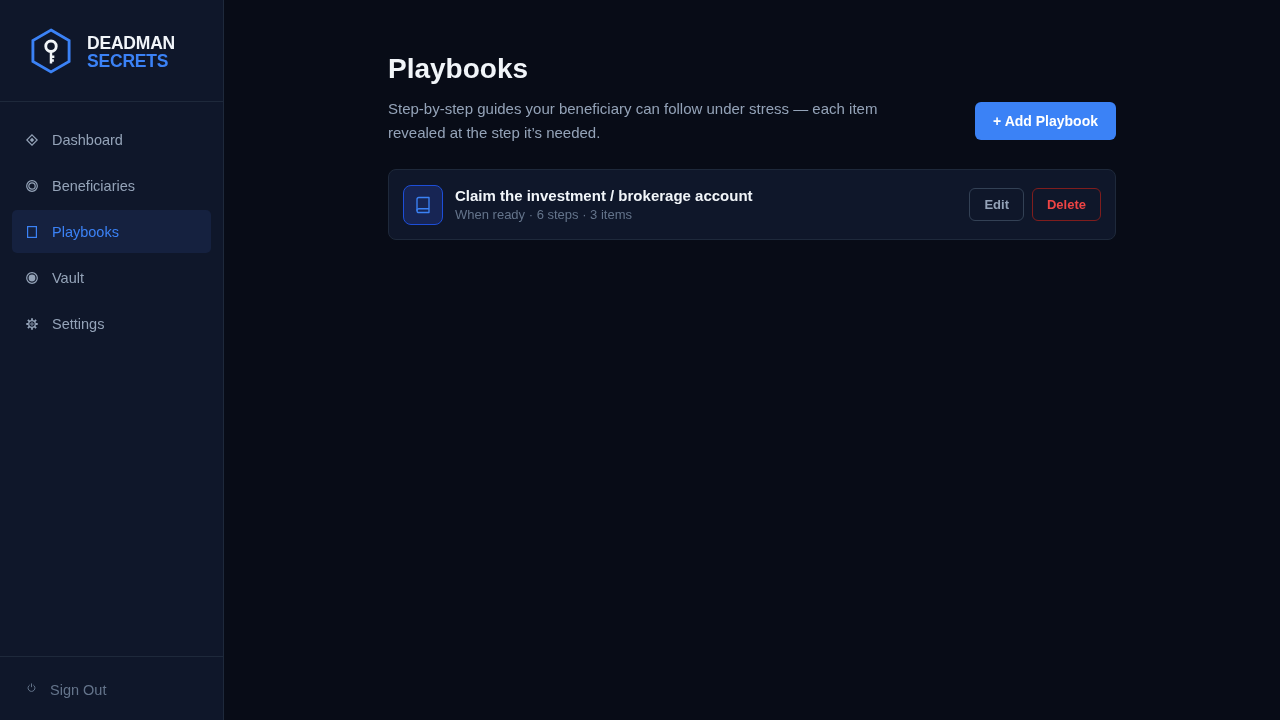 The image size is (1280, 720). Describe the element at coordinates (111, 185) in the screenshot. I see `nav-item: Beneficiaries` at that location.